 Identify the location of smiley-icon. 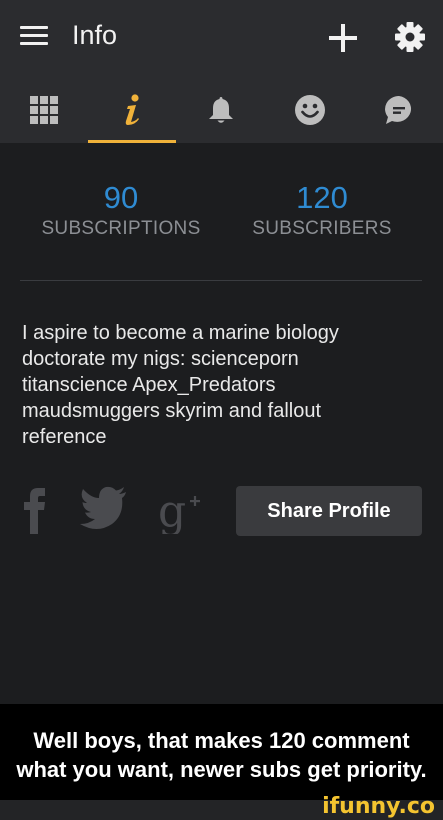
(310, 109).